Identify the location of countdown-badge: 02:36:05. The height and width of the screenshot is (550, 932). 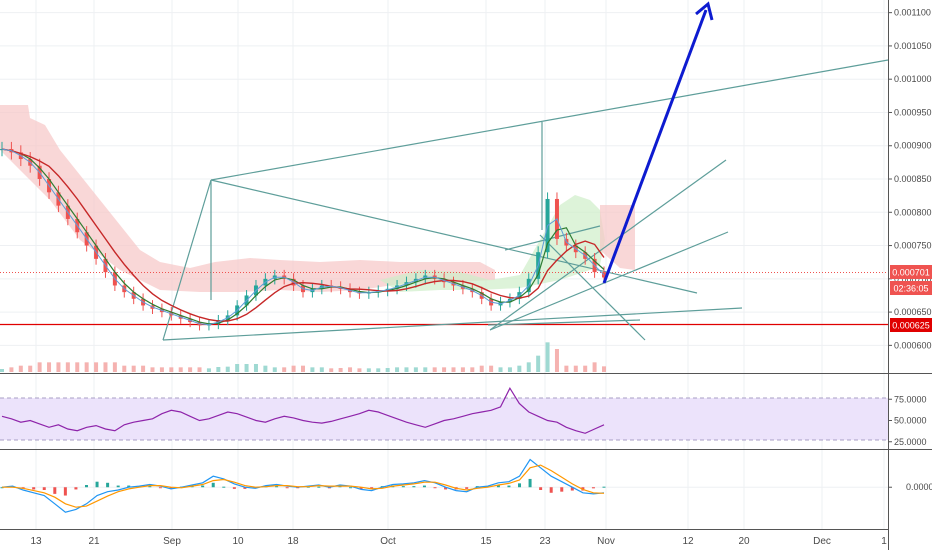
(911, 288).